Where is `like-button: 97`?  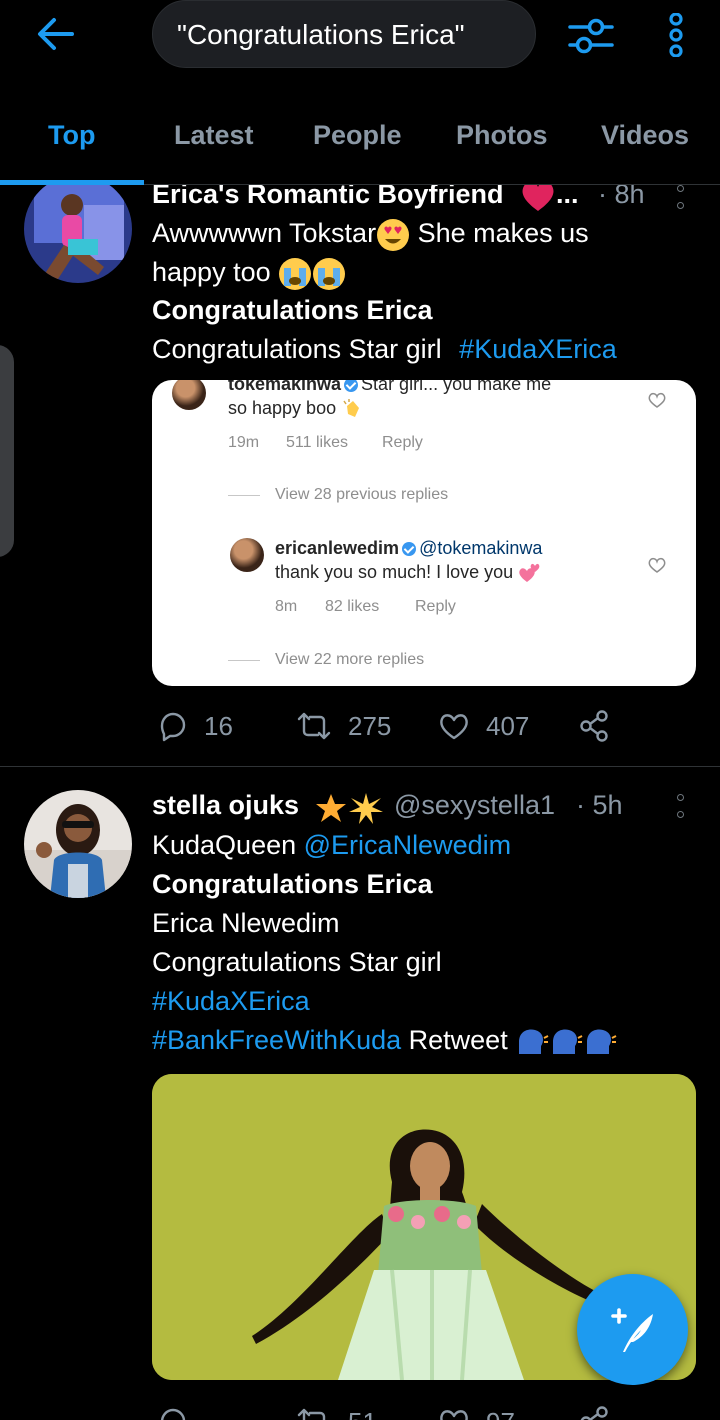
like-button: 97 is located at coordinates (476, 1411).